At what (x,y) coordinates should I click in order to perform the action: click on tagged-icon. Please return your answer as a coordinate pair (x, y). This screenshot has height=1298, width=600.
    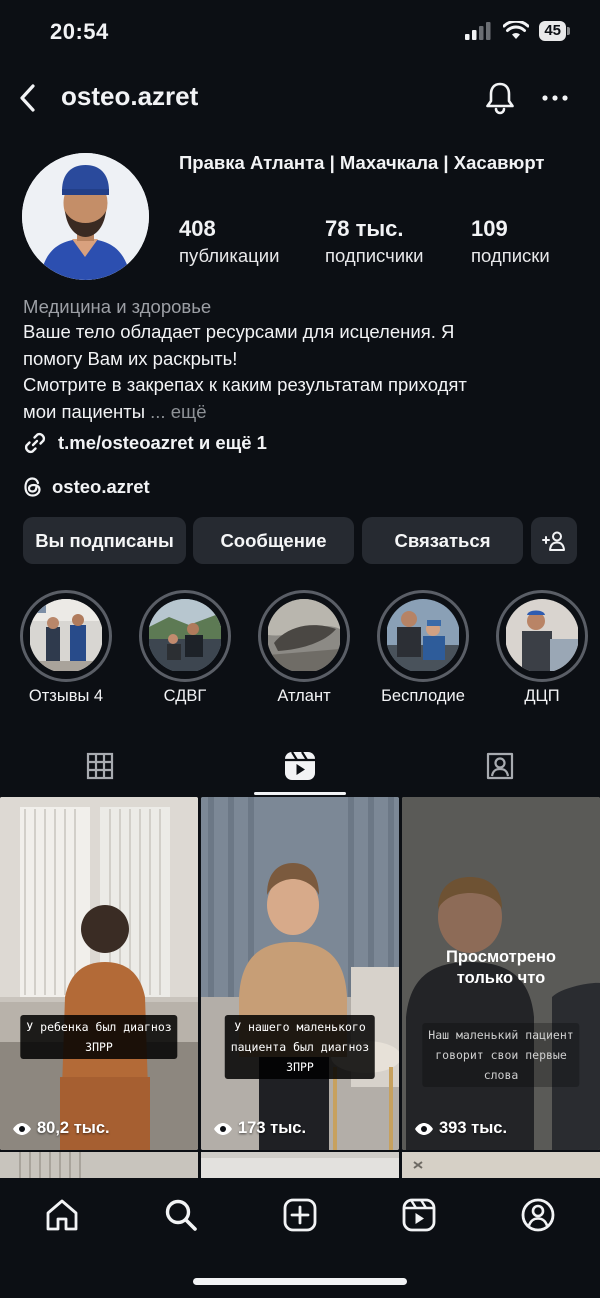
    Looking at the image, I should click on (500, 766).